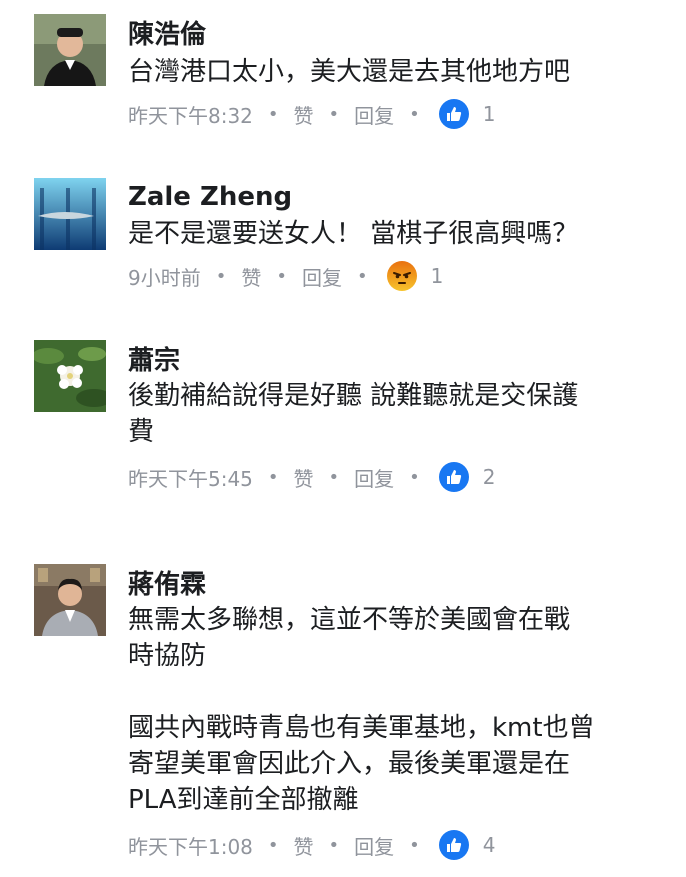 The height and width of the screenshot is (877, 686). What do you see at coordinates (489, 845) in the screenshot?
I see `reaction-count: 4` at bounding box center [489, 845].